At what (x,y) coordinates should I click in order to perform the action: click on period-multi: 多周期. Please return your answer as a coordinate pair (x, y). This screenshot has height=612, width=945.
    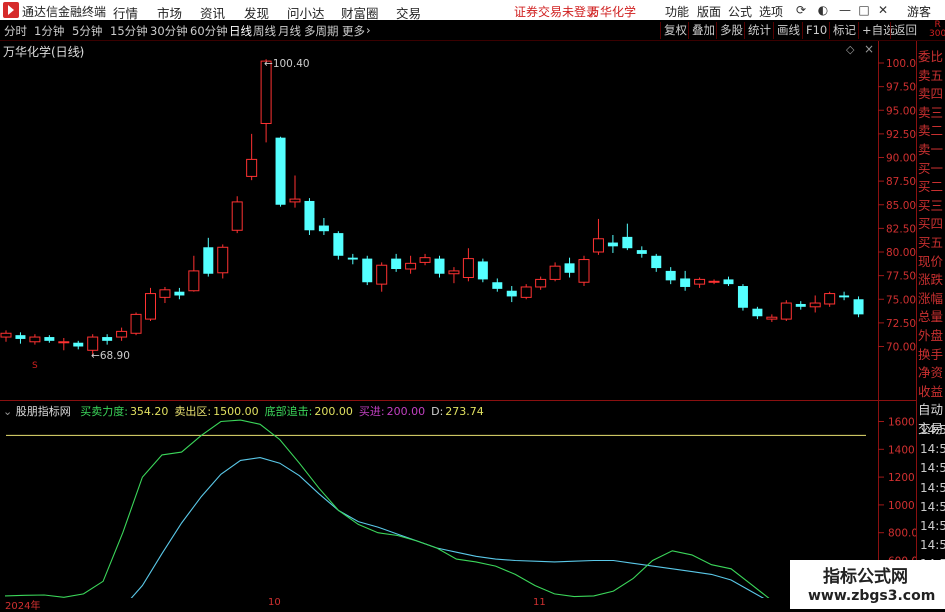
    Looking at the image, I should click on (321, 31).